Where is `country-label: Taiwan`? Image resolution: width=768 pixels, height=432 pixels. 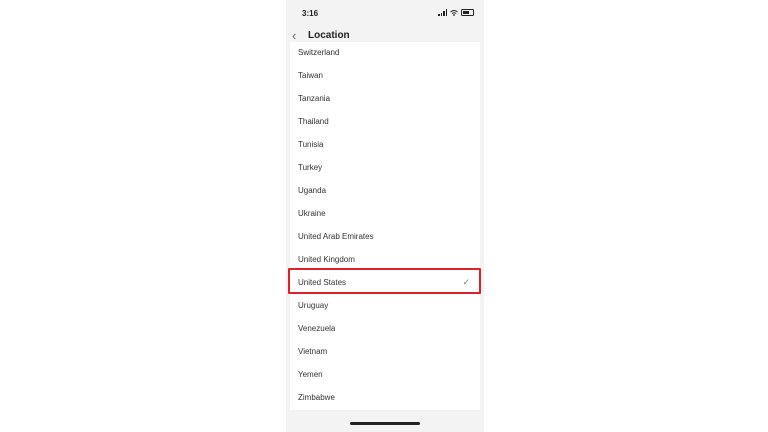 country-label: Taiwan is located at coordinates (310, 75).